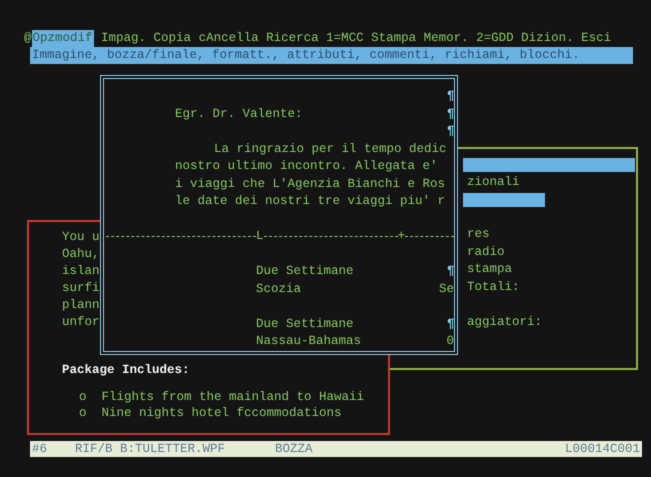 This screenshot has height=477, width=651. What do you see at coordinates (233, 397) in the screenshot?
I see `bullet-text: Flights from the mainland to Hawaii` at bounding box center [233, 397].